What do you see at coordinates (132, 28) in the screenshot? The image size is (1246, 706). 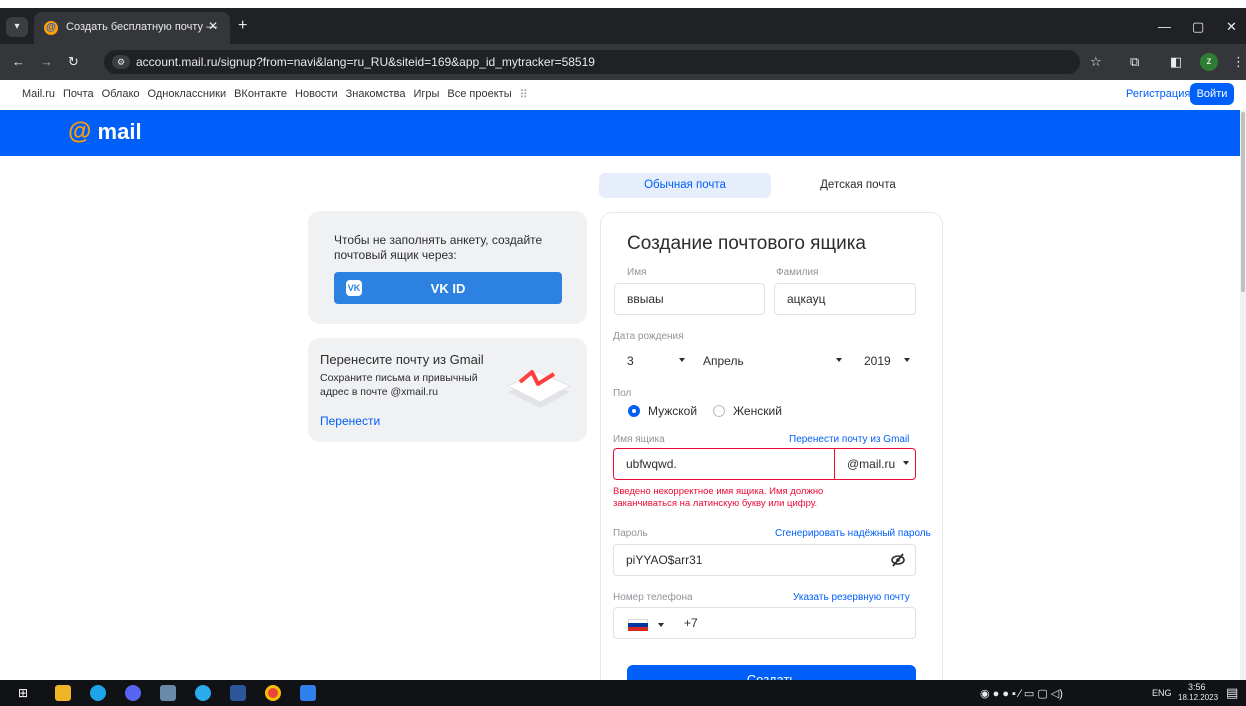 I see `browser-tab: @ Создать бесплатную почту — ✕` at bounding box center [132, 28].